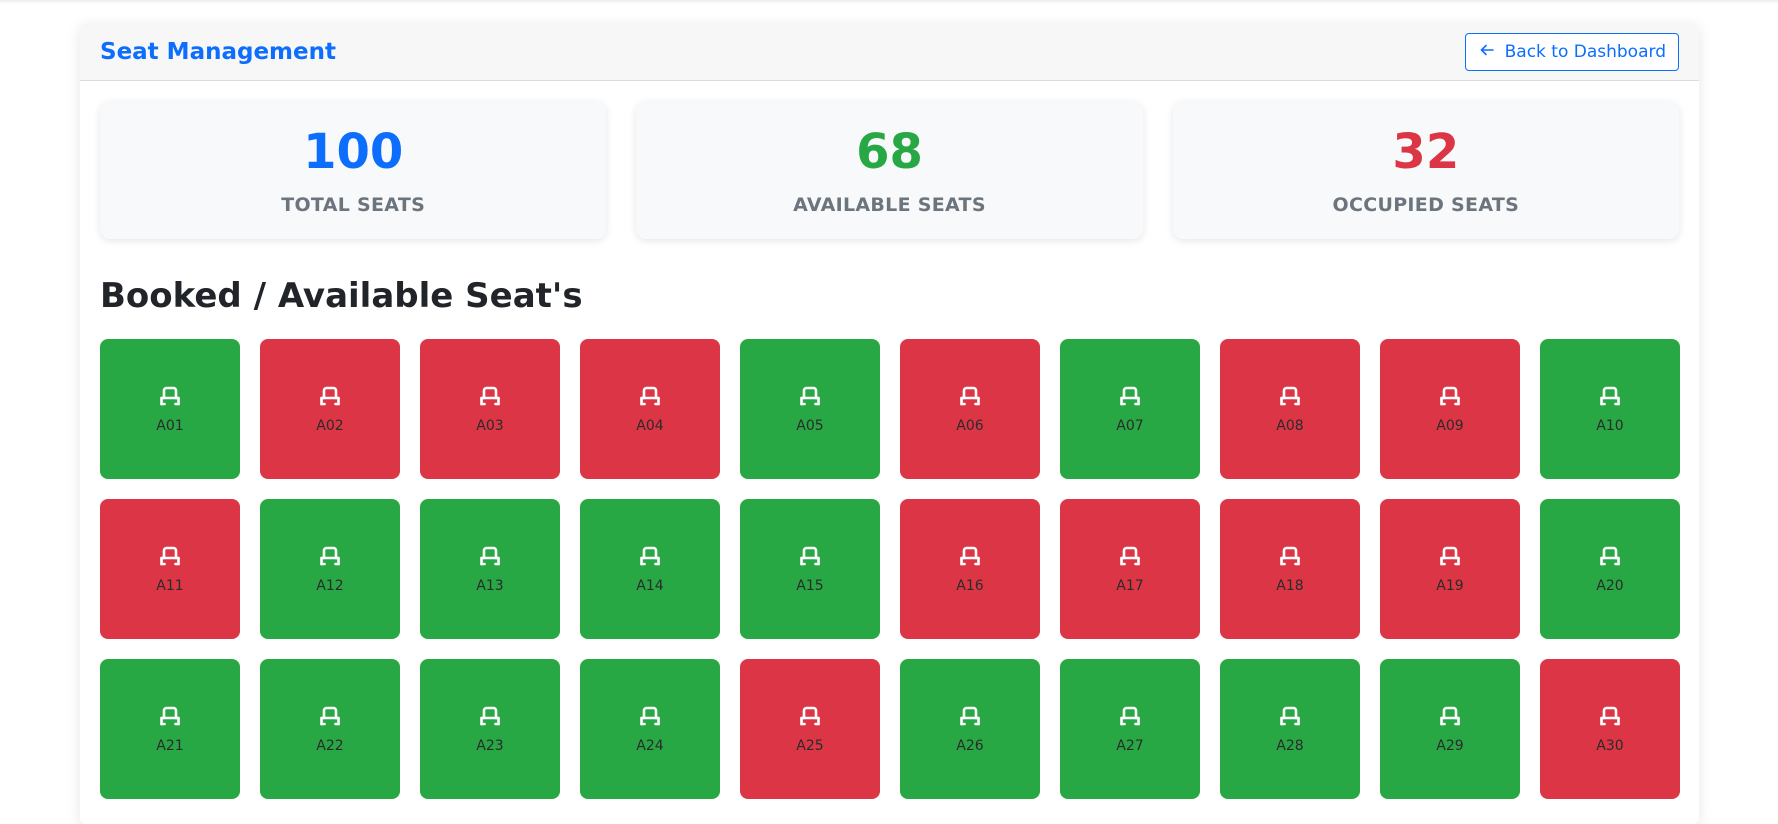  I want to click on seat-a30: A30, so click(1610, 729).